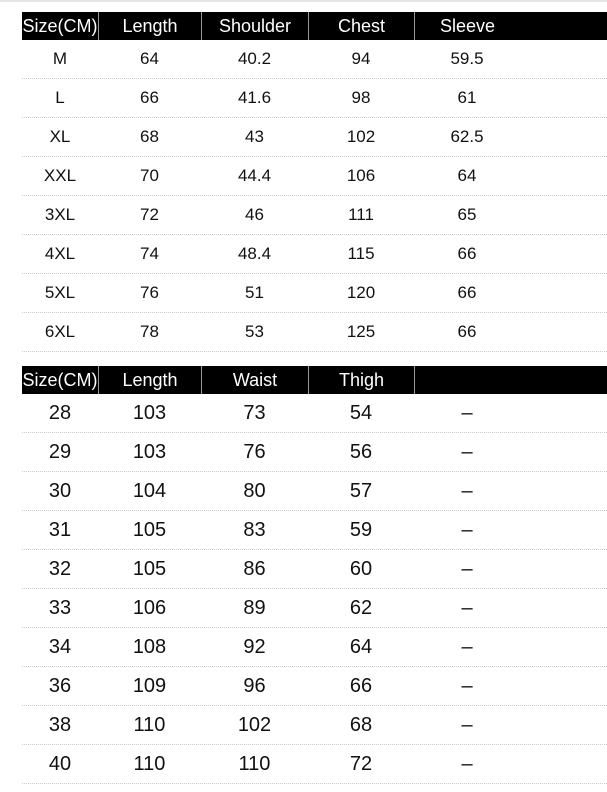  Describe the element at coordinates (314, 647) in the screenshot. I see `table-row: 34 108 92 64 –` at that location.